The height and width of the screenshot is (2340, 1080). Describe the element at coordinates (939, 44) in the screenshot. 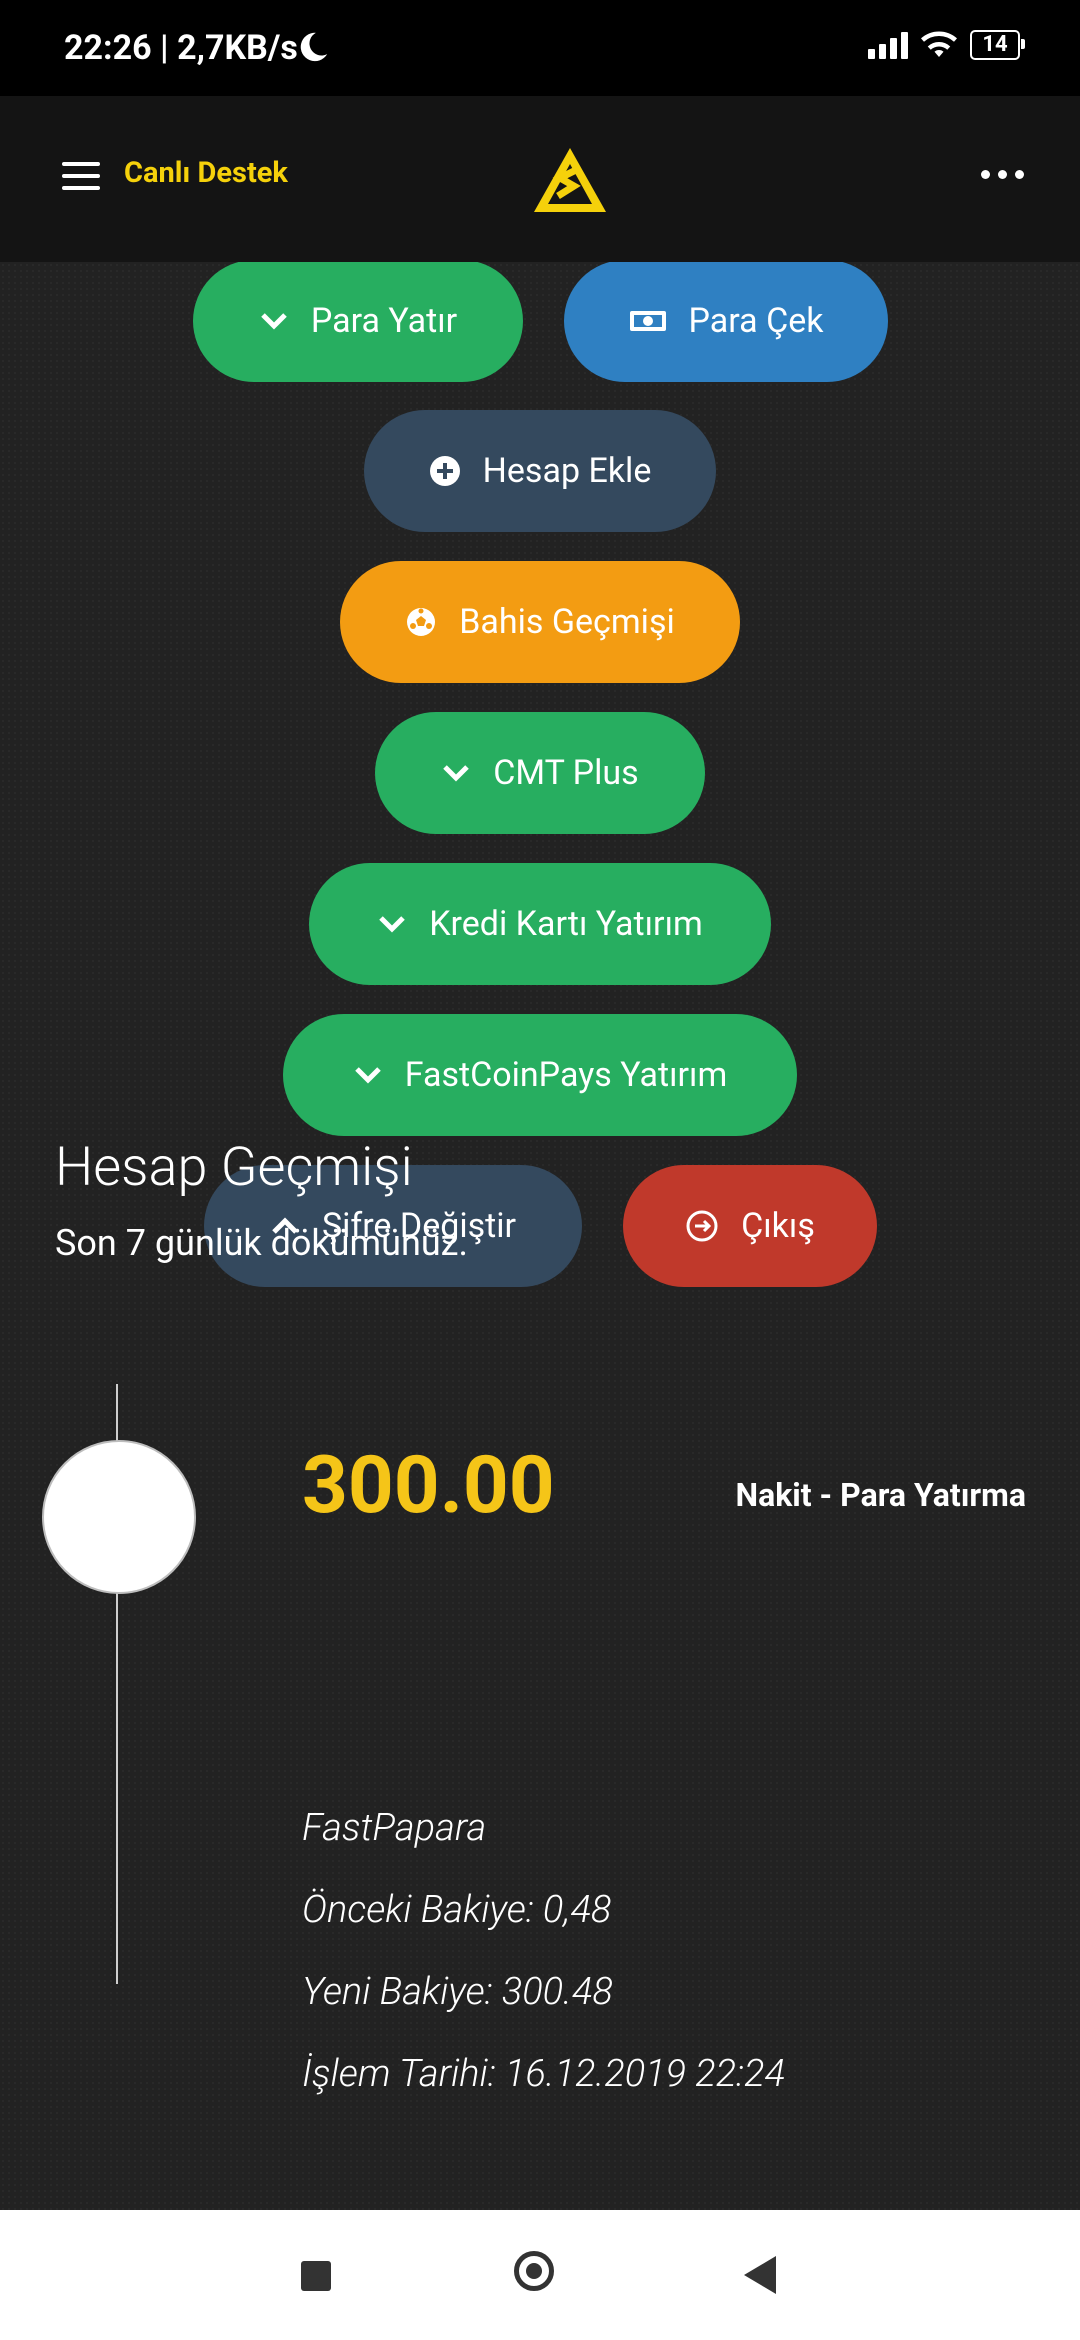

I see `wifi-icon` at that location.